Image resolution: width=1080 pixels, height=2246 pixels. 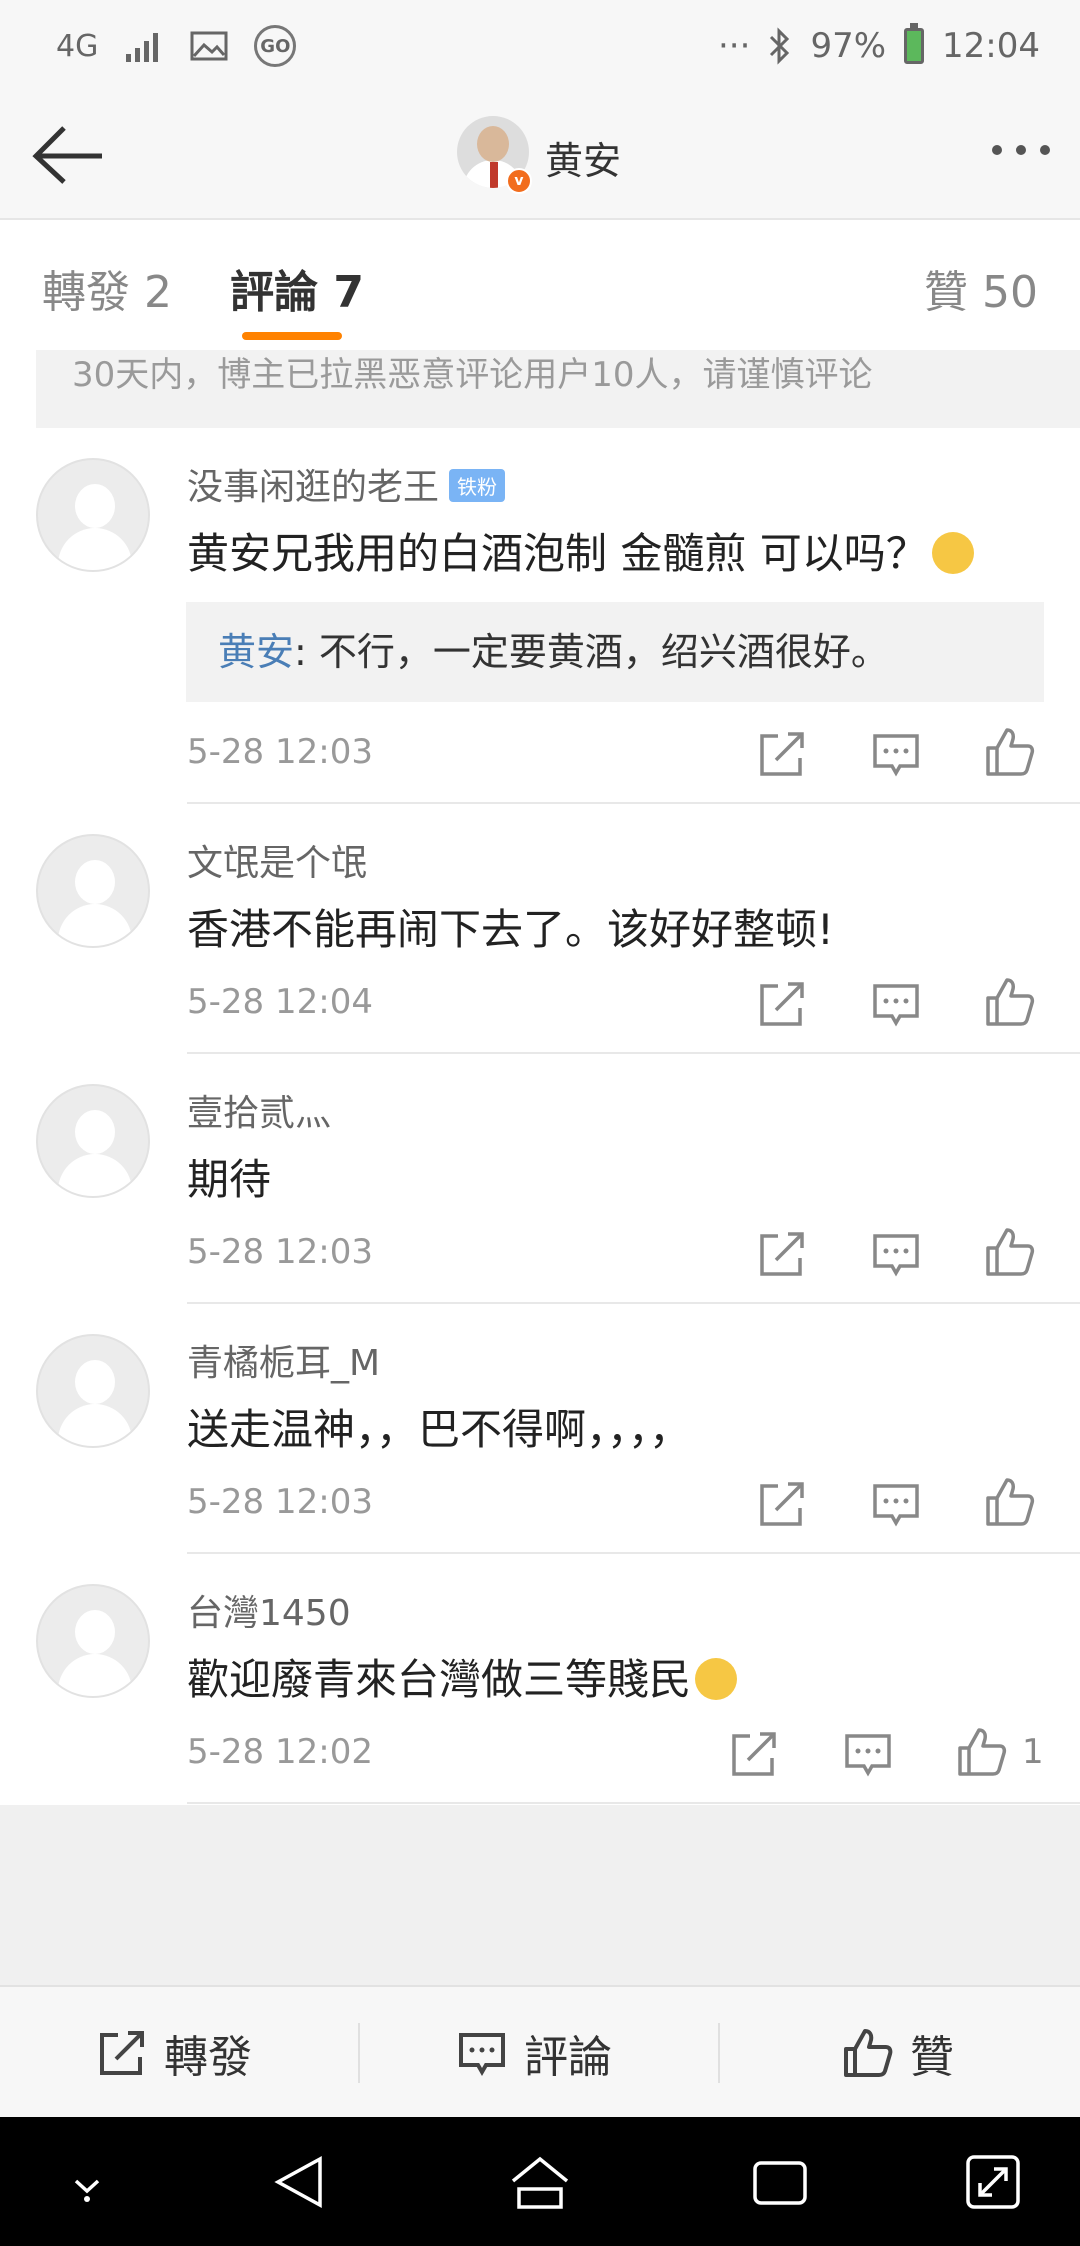 I want to click on nav-home-icon, so click(x=540, y=2182).